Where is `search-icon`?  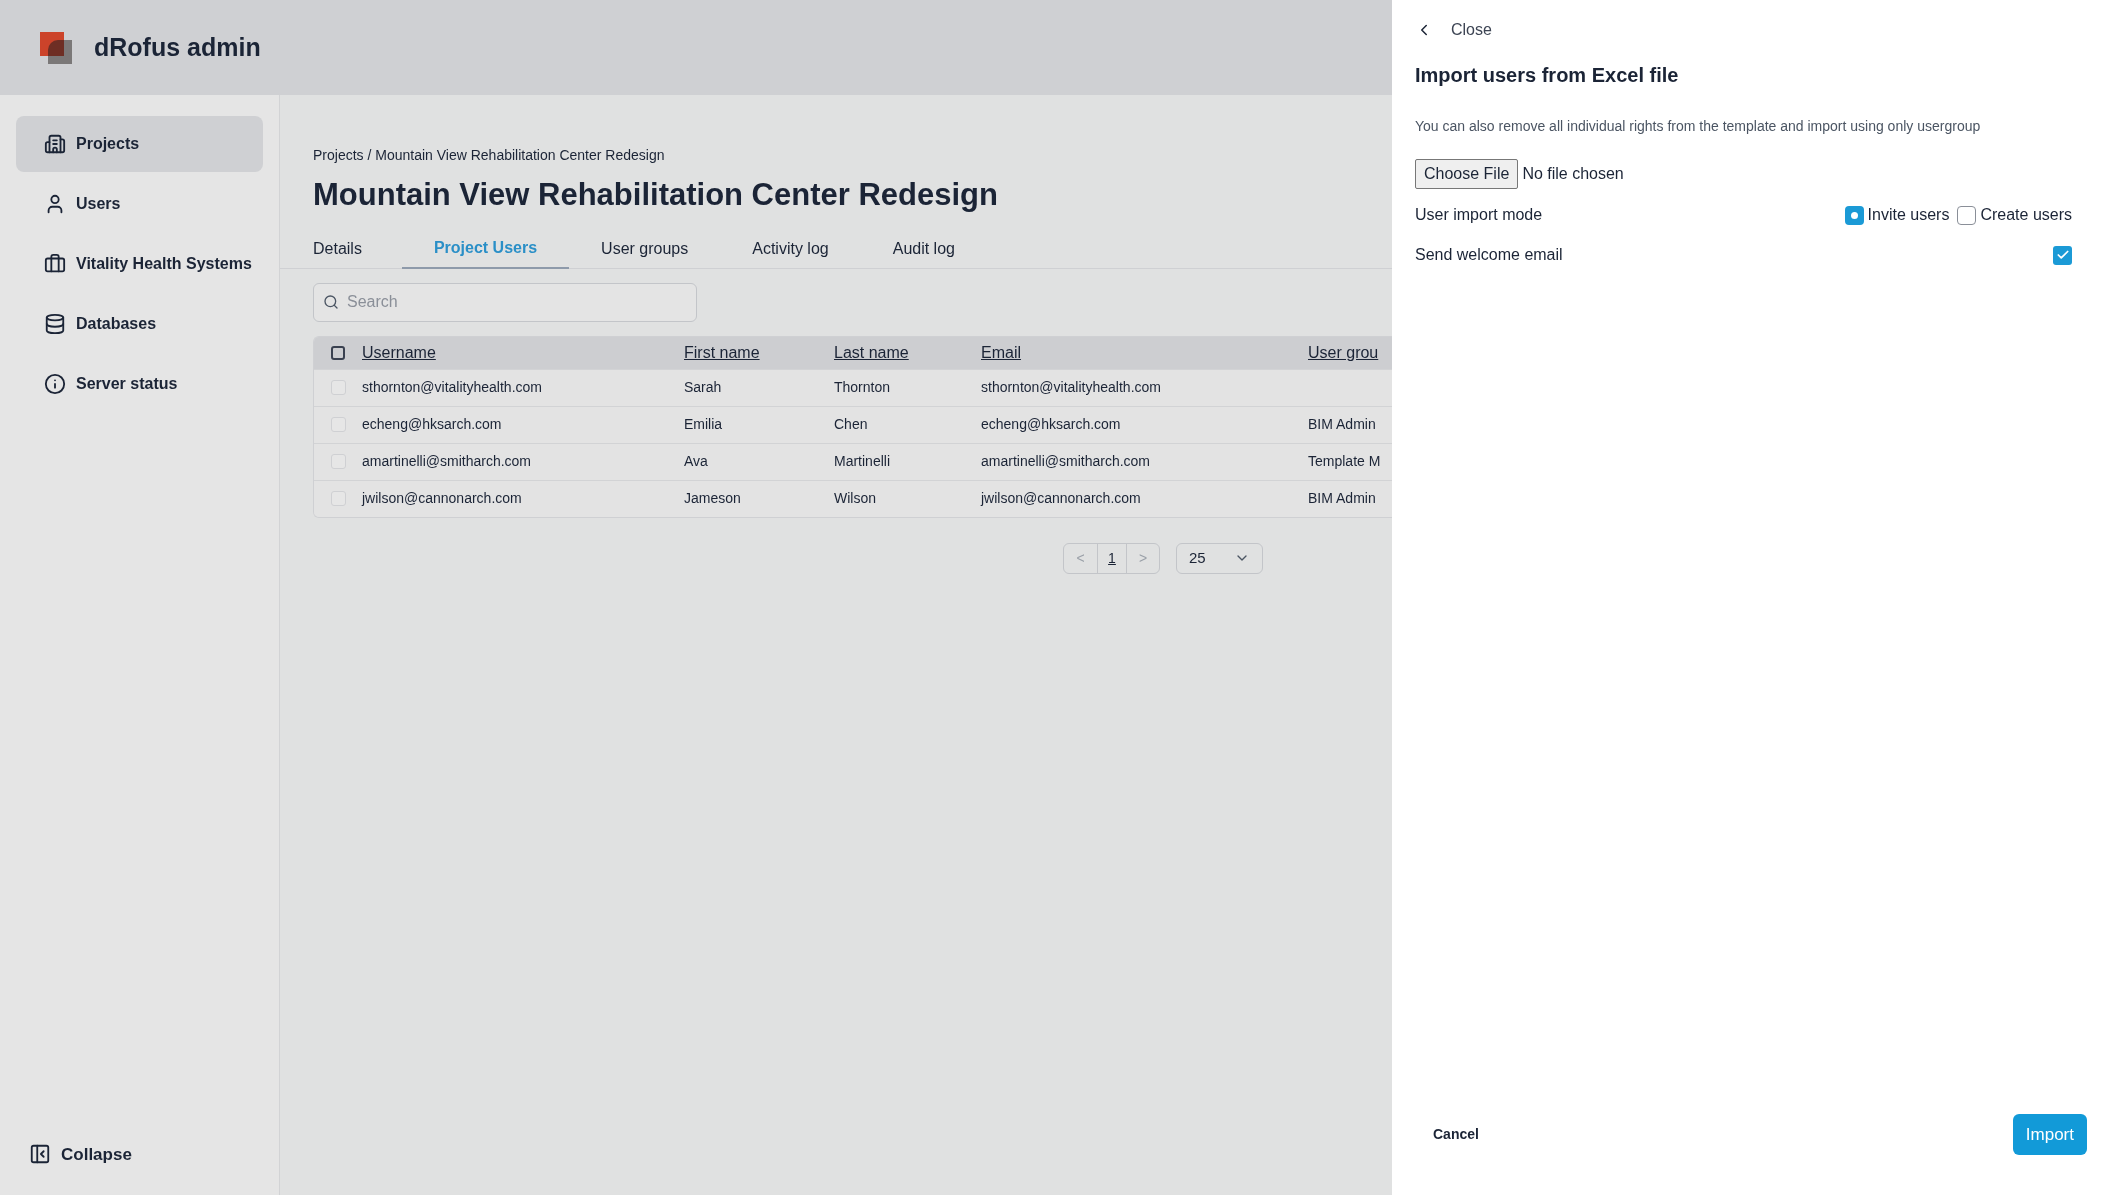 search-icon is located at coordinates (331, 301).